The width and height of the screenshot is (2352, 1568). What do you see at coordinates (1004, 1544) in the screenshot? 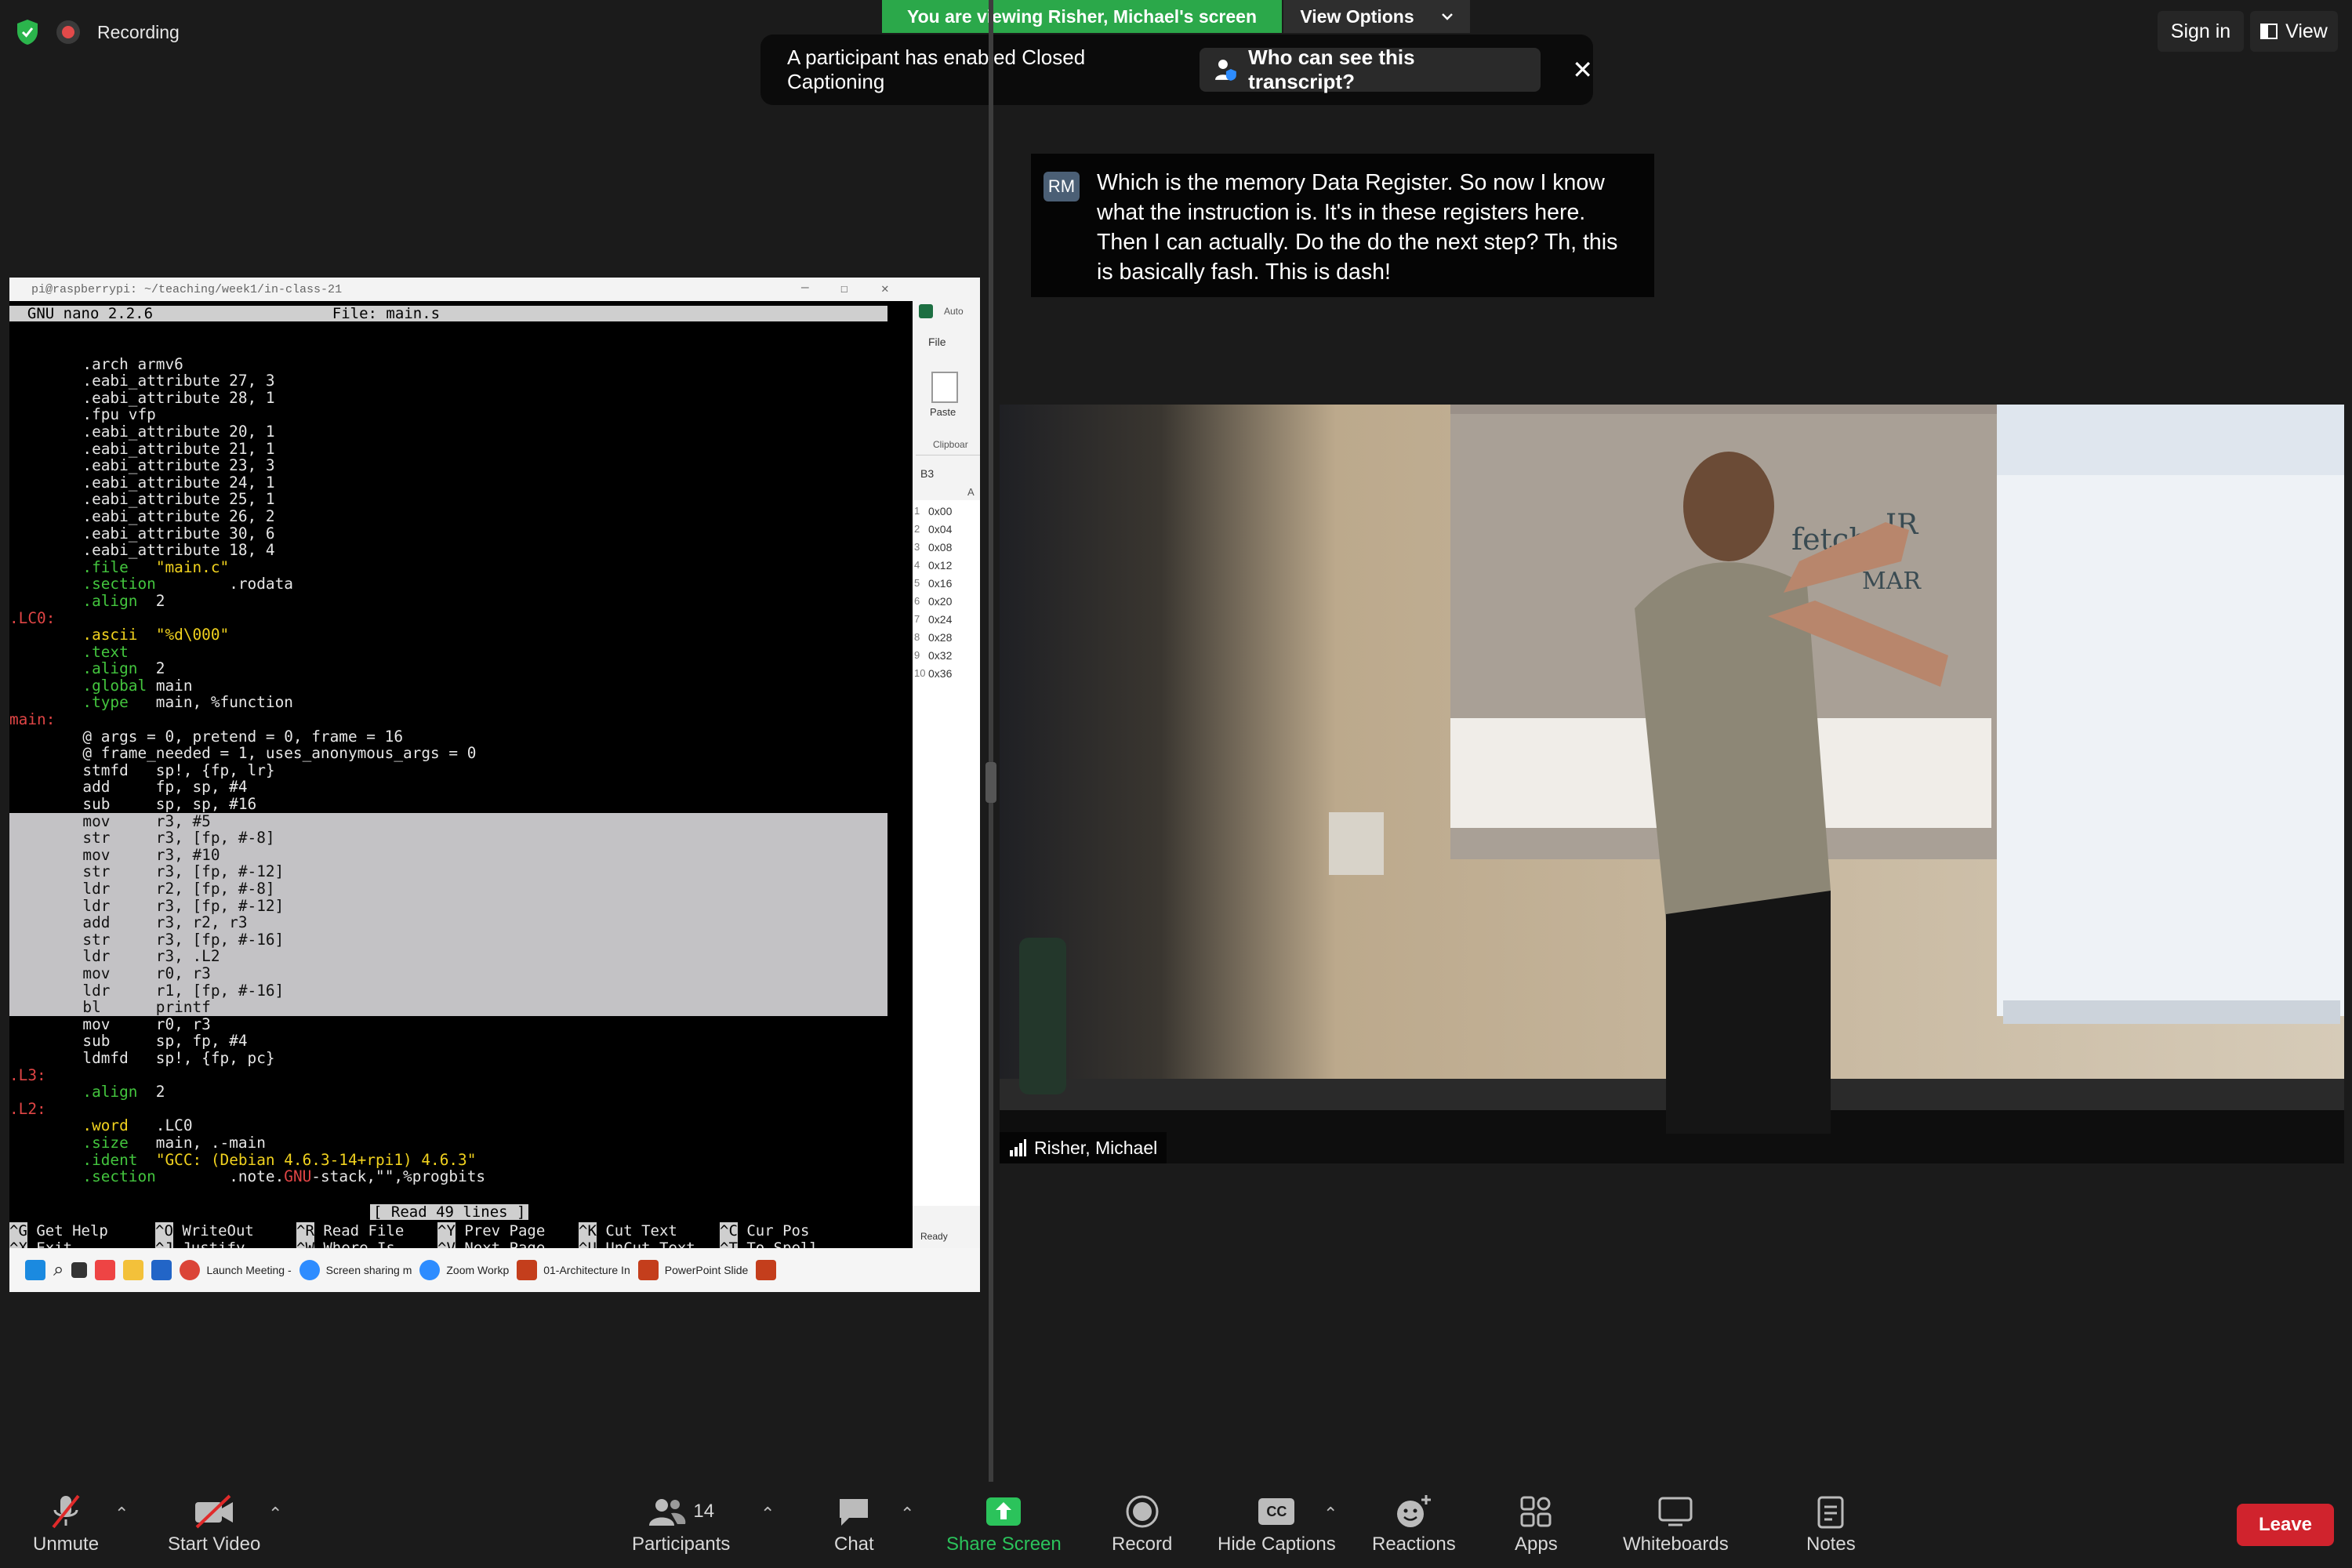
I see `share-screen-label: Share Screen` at bounding box center [1004, 1544].